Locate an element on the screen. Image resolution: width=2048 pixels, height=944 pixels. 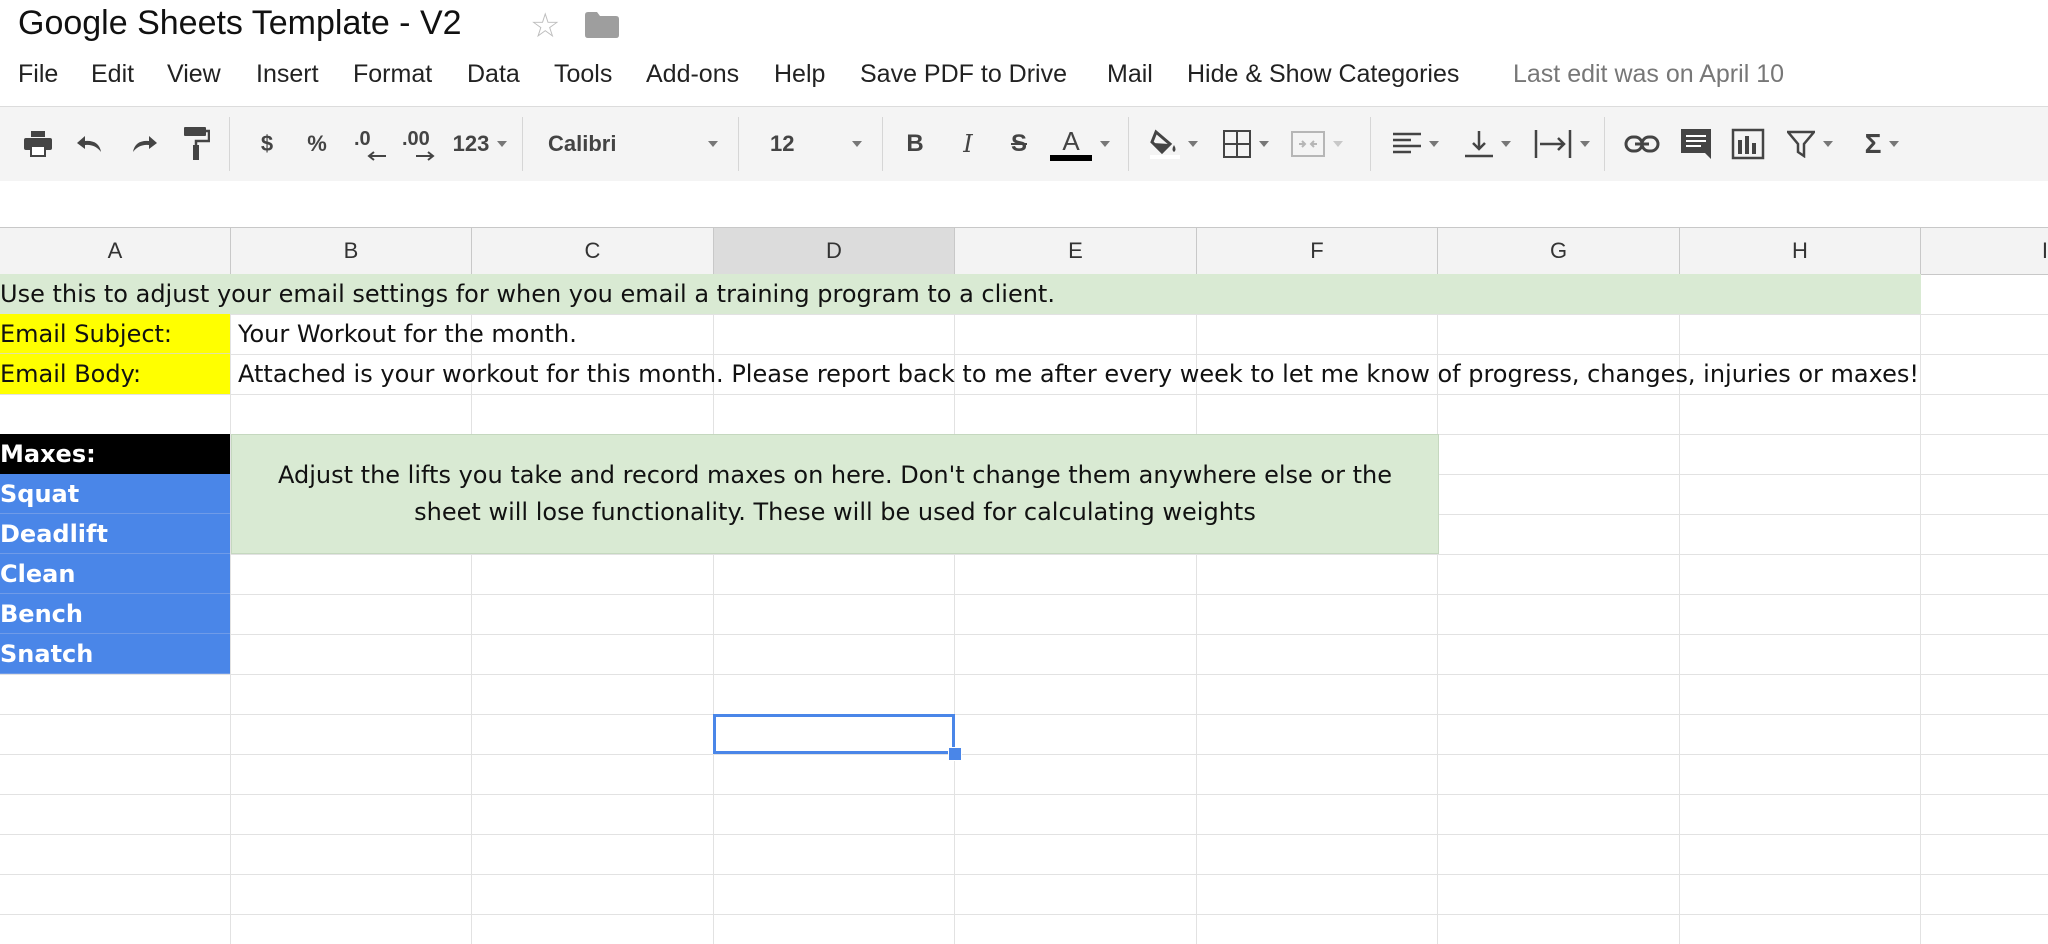
font-size-value: 12 is located at coordinates (782, 143).